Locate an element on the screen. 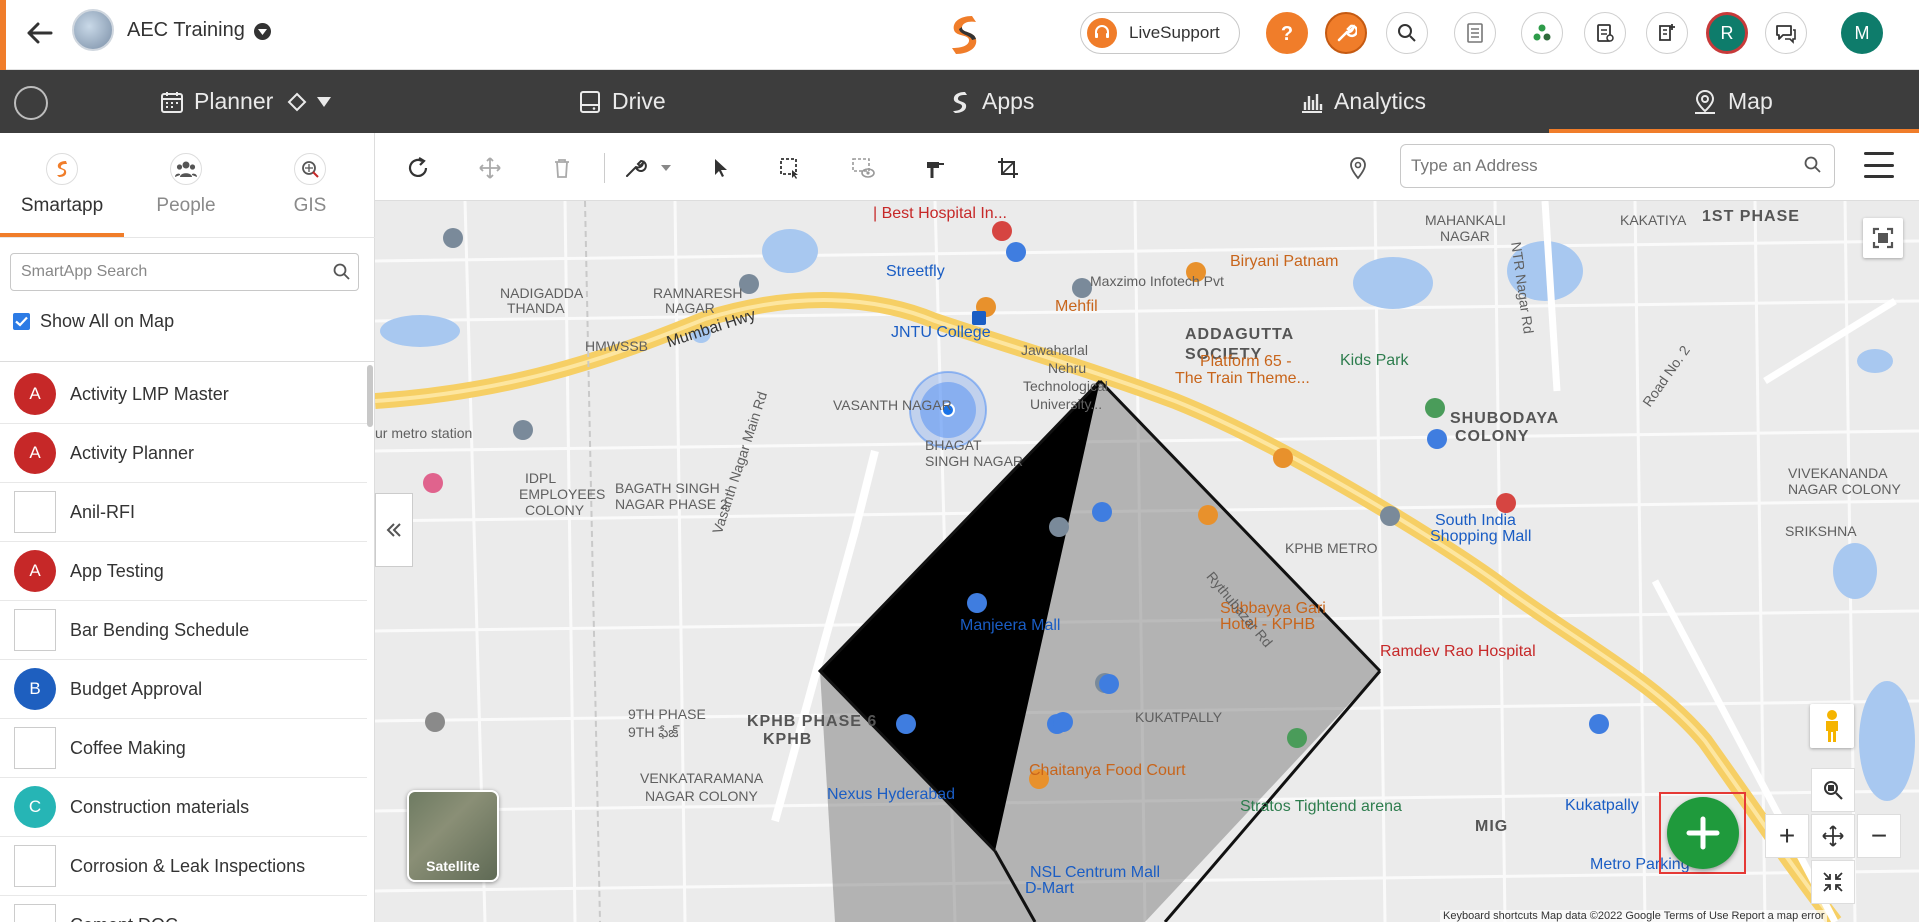 The width and height of the screenshot is (1919, 922). address-search-input is located at coordinates (1617, 166).